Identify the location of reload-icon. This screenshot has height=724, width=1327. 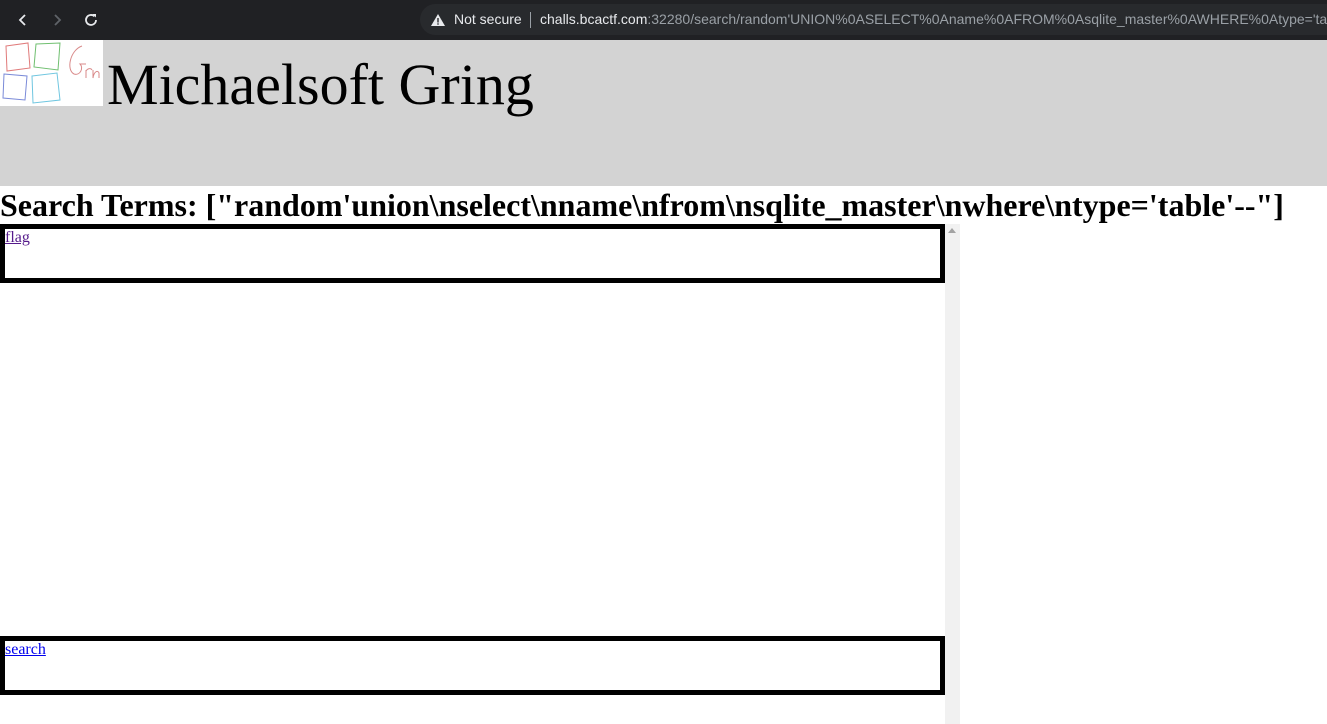
(91, 20).